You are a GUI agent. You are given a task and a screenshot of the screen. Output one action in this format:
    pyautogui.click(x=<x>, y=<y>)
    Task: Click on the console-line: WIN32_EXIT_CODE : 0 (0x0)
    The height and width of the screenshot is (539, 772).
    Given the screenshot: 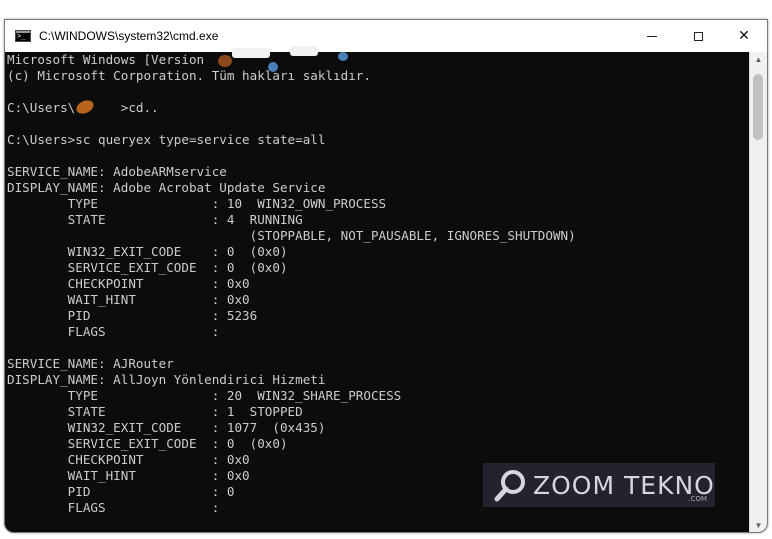 What is the action you would take?
    pyautogui.click(x=147, y=251)
    